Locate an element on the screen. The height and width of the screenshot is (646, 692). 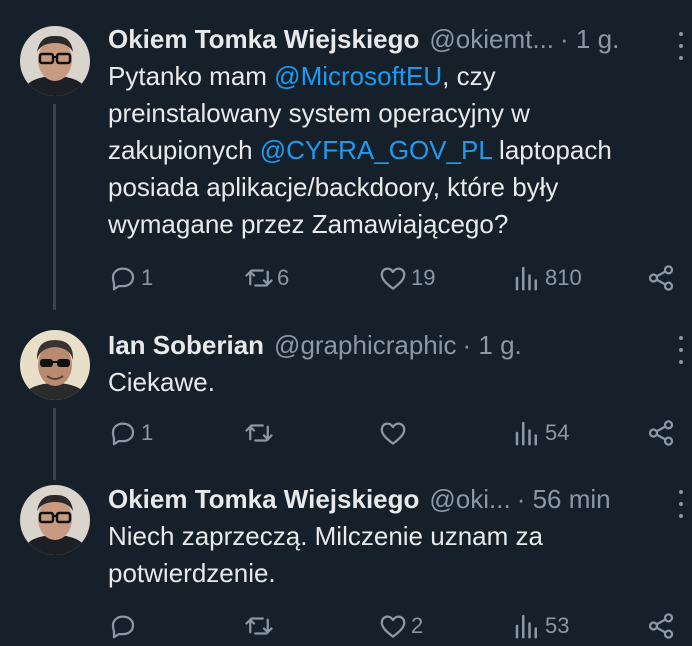
like-button is located at coordinates (394, 433).